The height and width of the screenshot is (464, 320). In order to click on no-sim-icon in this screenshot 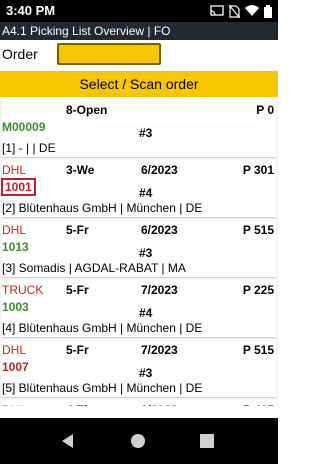, I will do `click(234, 11)`.